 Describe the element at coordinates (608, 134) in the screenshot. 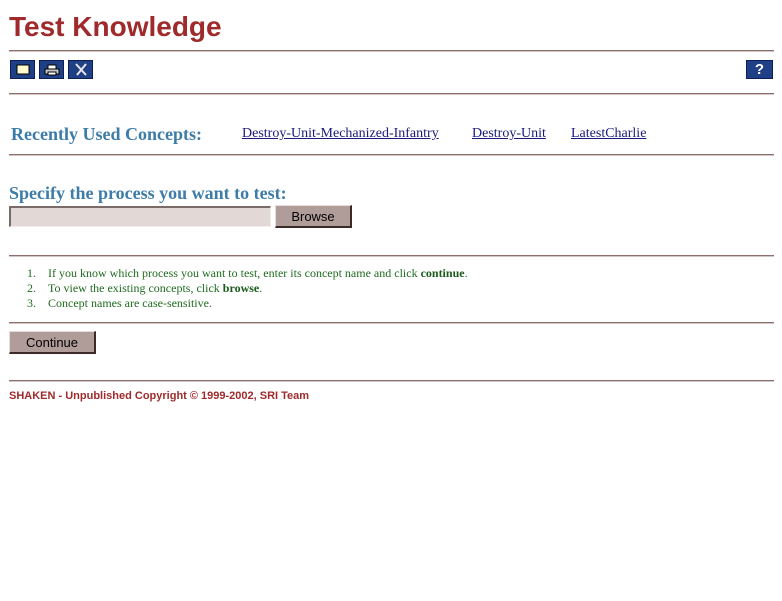

I see `recent-concept-link: LatestCharlie` at that location.